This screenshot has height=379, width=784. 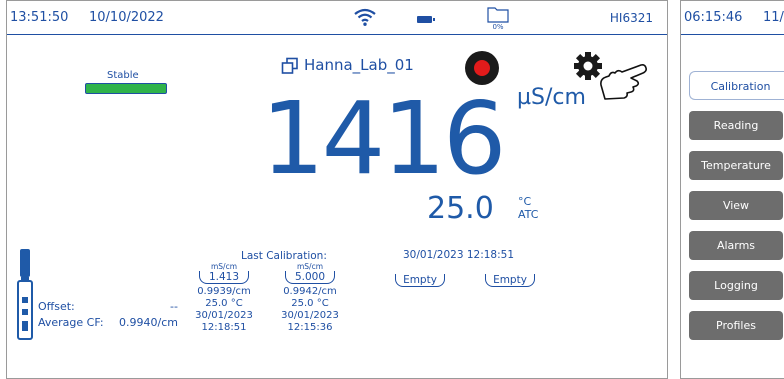 What do you see at coordinates (224, 277) in the screenshot?
I see `cal-standard: 1.413` at bounding box center [224, 277].